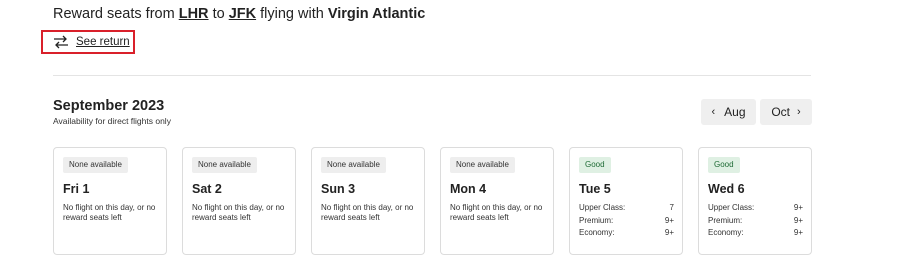  Describe the element at coordinates (114, 14) in the screenshot. I see `heading-prefix: Reward seats from` at that location.